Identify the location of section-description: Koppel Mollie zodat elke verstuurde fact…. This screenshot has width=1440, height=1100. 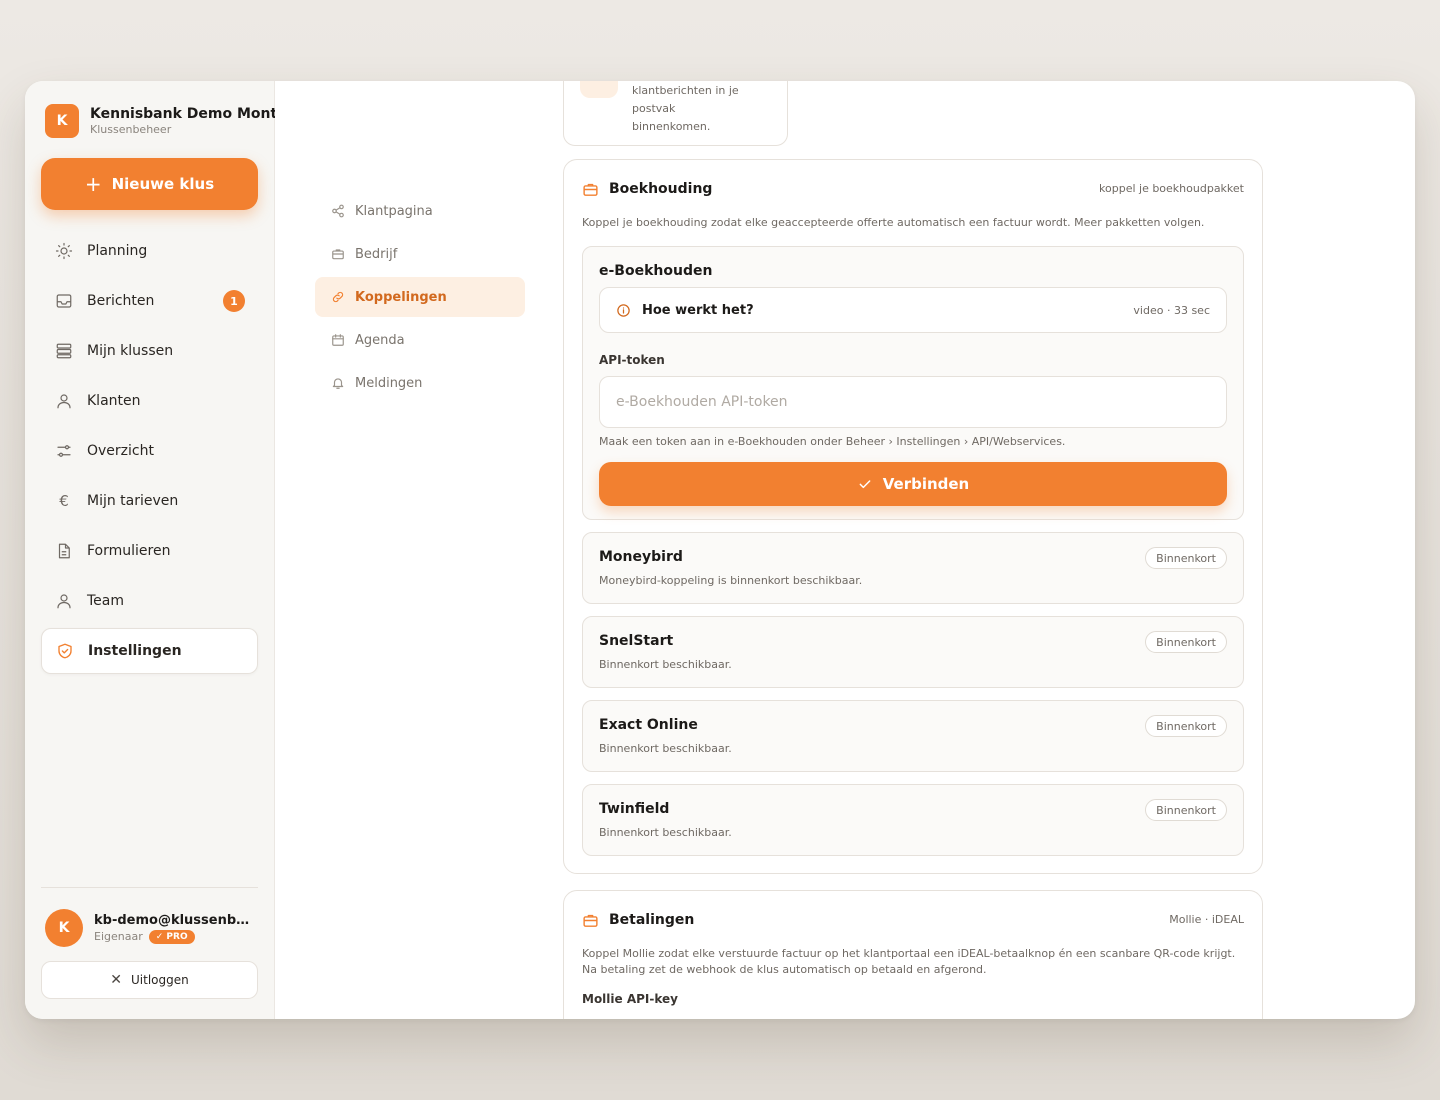
(909, 961).